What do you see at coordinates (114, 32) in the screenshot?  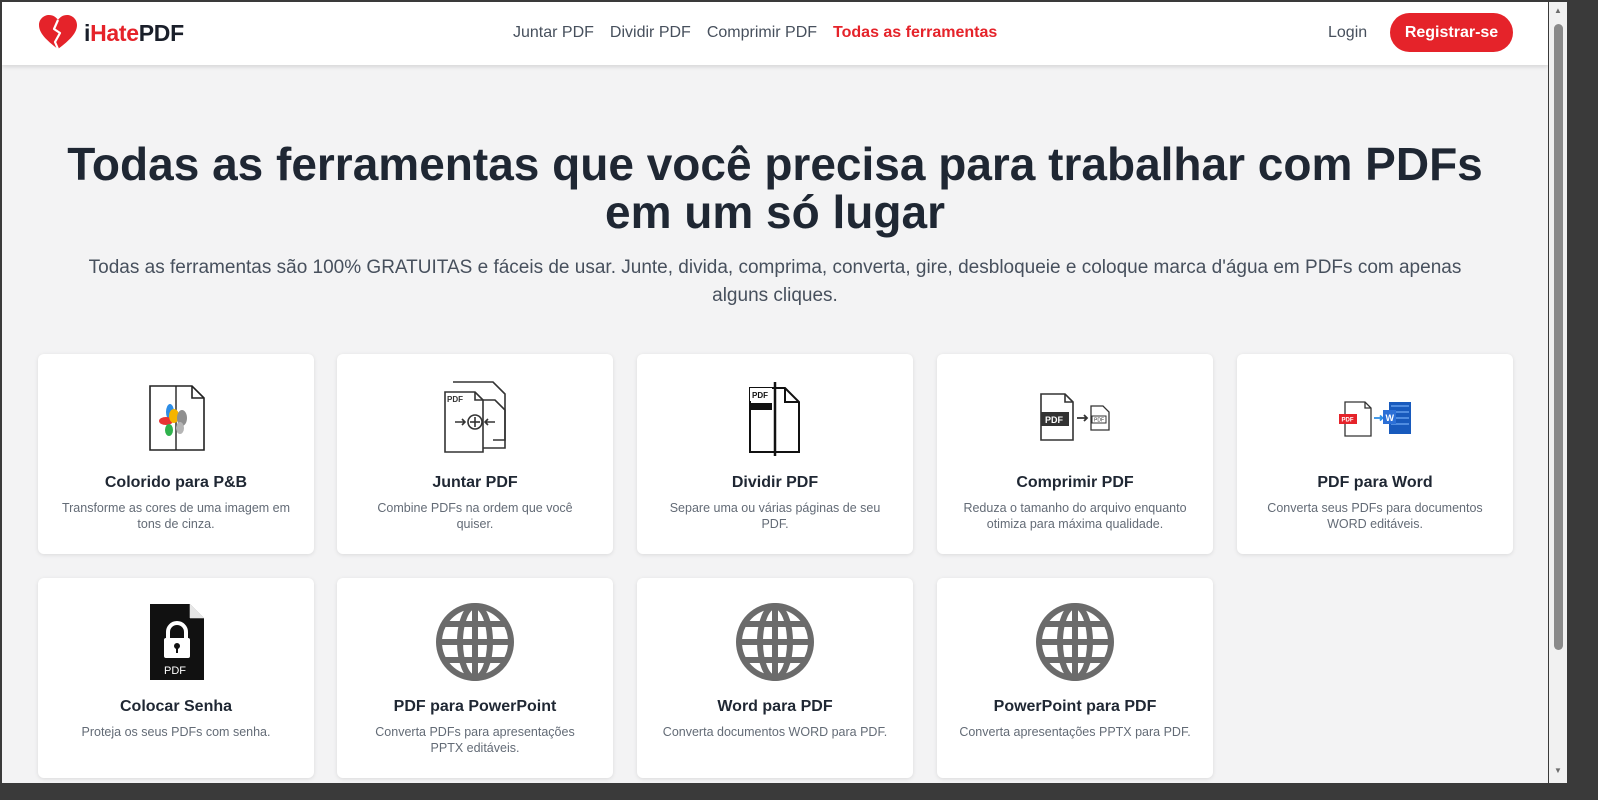 I see `logo-hate: Hate` at bounding box center [114, 32].